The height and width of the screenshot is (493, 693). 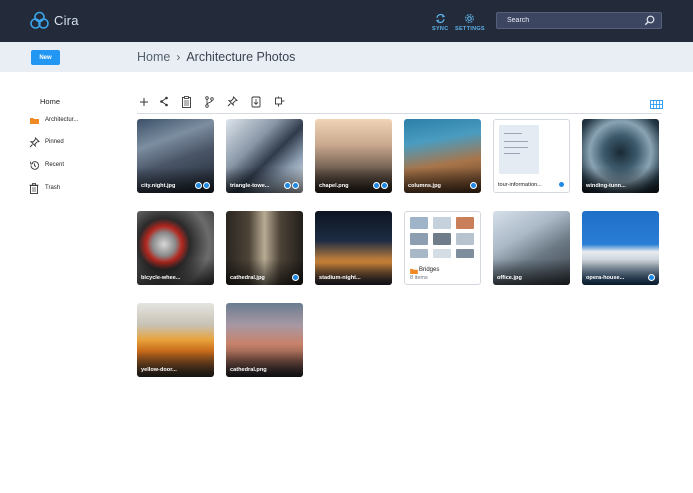 What do you see at coordinates (278, 101) in the screenshot?
I see `crop-icon` at bounding box center [278, 101].